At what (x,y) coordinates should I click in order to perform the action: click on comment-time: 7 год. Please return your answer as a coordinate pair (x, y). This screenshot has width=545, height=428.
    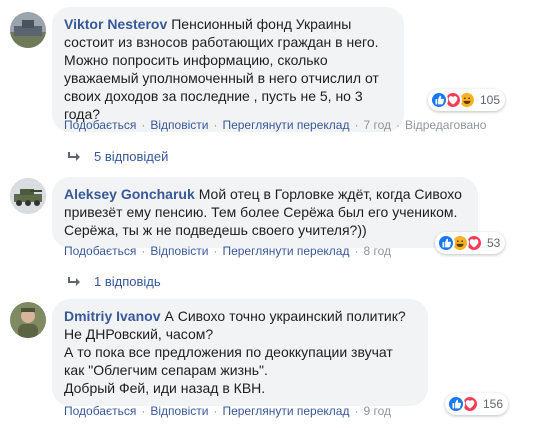
    Looking at the image, I should click on (377, 125).